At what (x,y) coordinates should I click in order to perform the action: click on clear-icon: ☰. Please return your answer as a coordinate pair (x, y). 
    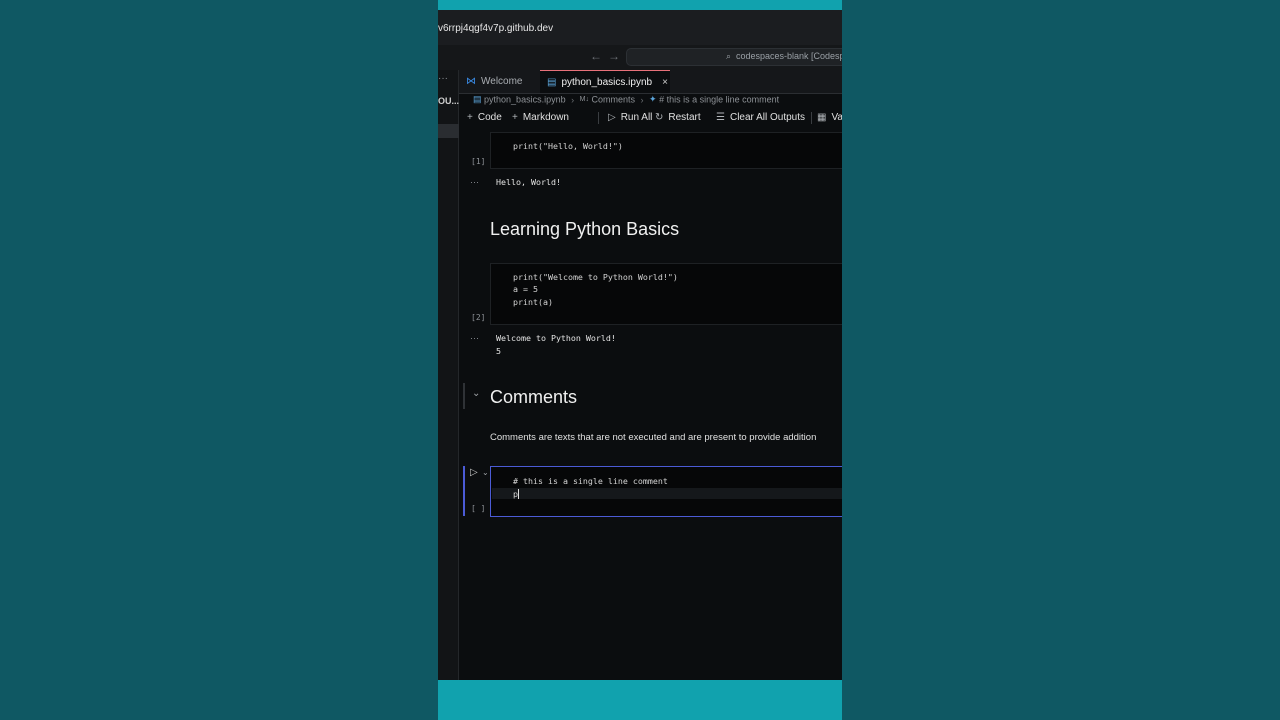
    Looking at the image, I should click on (720, 117).